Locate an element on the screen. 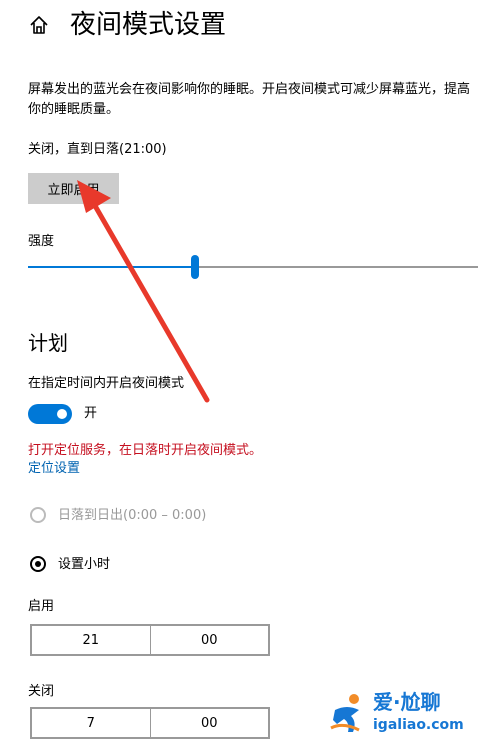 Image resolution: width=491 pixels, height=748 pixels. strength-slider-thumb is located at coordinates (194, 267).